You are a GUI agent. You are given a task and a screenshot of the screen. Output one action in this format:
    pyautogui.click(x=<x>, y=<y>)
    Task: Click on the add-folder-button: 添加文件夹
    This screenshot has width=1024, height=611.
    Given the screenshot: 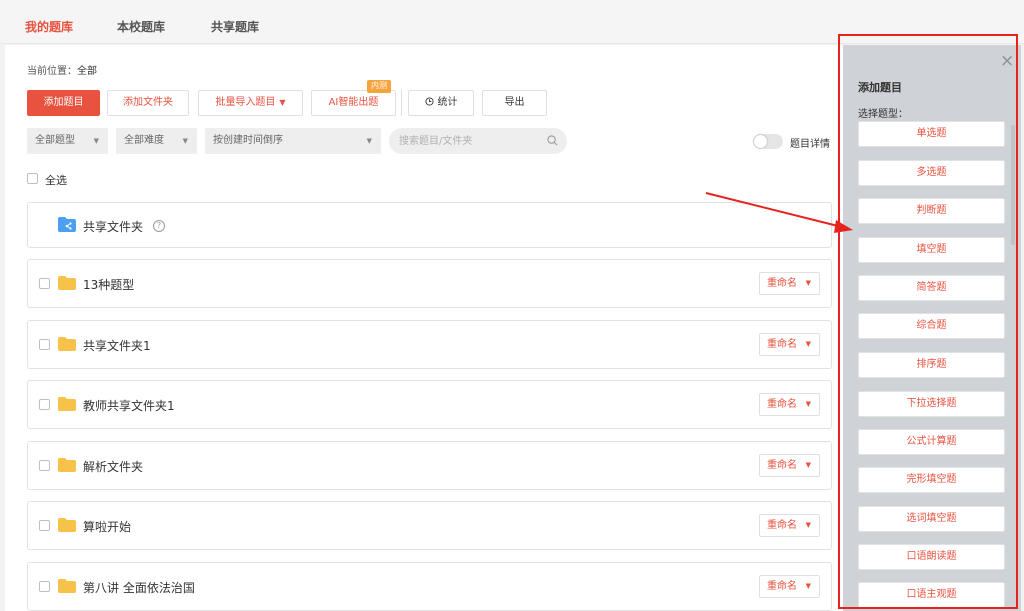 What is the action you would take?
    pyautogui.click(x=148, y=103)
    